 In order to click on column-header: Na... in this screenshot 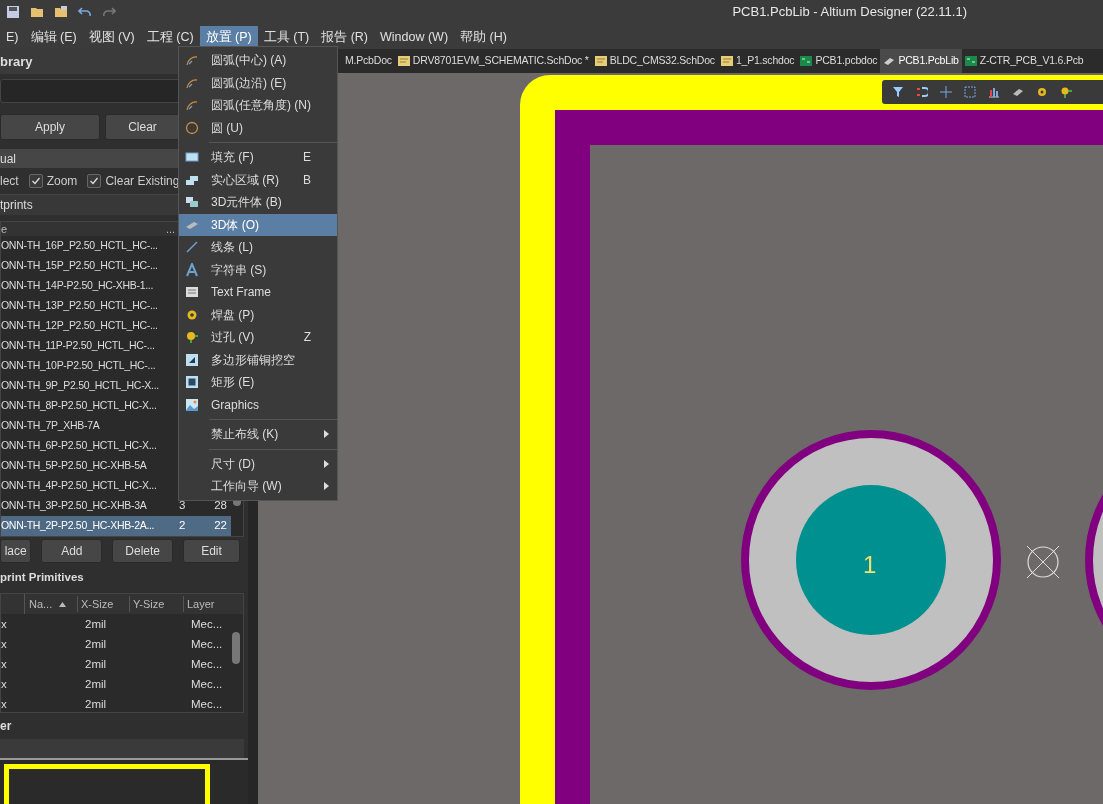, I will do `click(51, 604)`.